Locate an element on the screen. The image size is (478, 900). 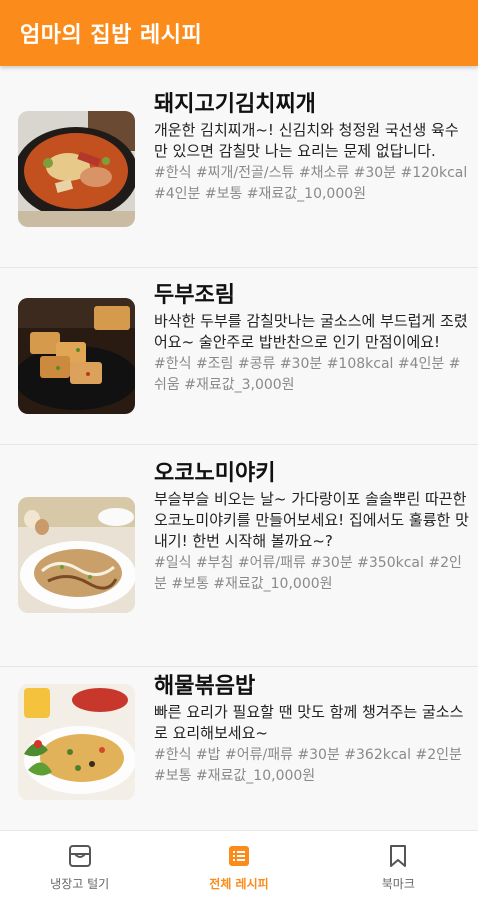
nav-label-bookmark: 북마크 is located at coordinates (398, 883).